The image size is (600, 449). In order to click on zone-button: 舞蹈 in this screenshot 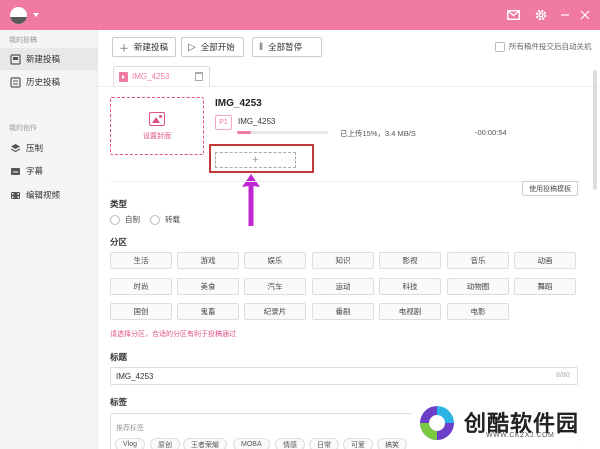, I will do `click(545, 286)`.